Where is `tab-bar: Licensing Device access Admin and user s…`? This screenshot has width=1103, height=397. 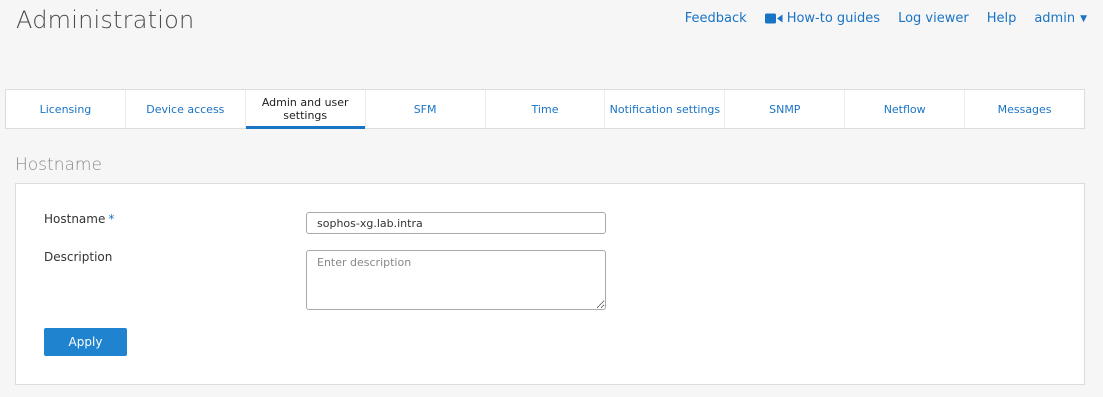 tab-bar: Licensing Device access Admin and user s… is located at coordinates (545, 109).